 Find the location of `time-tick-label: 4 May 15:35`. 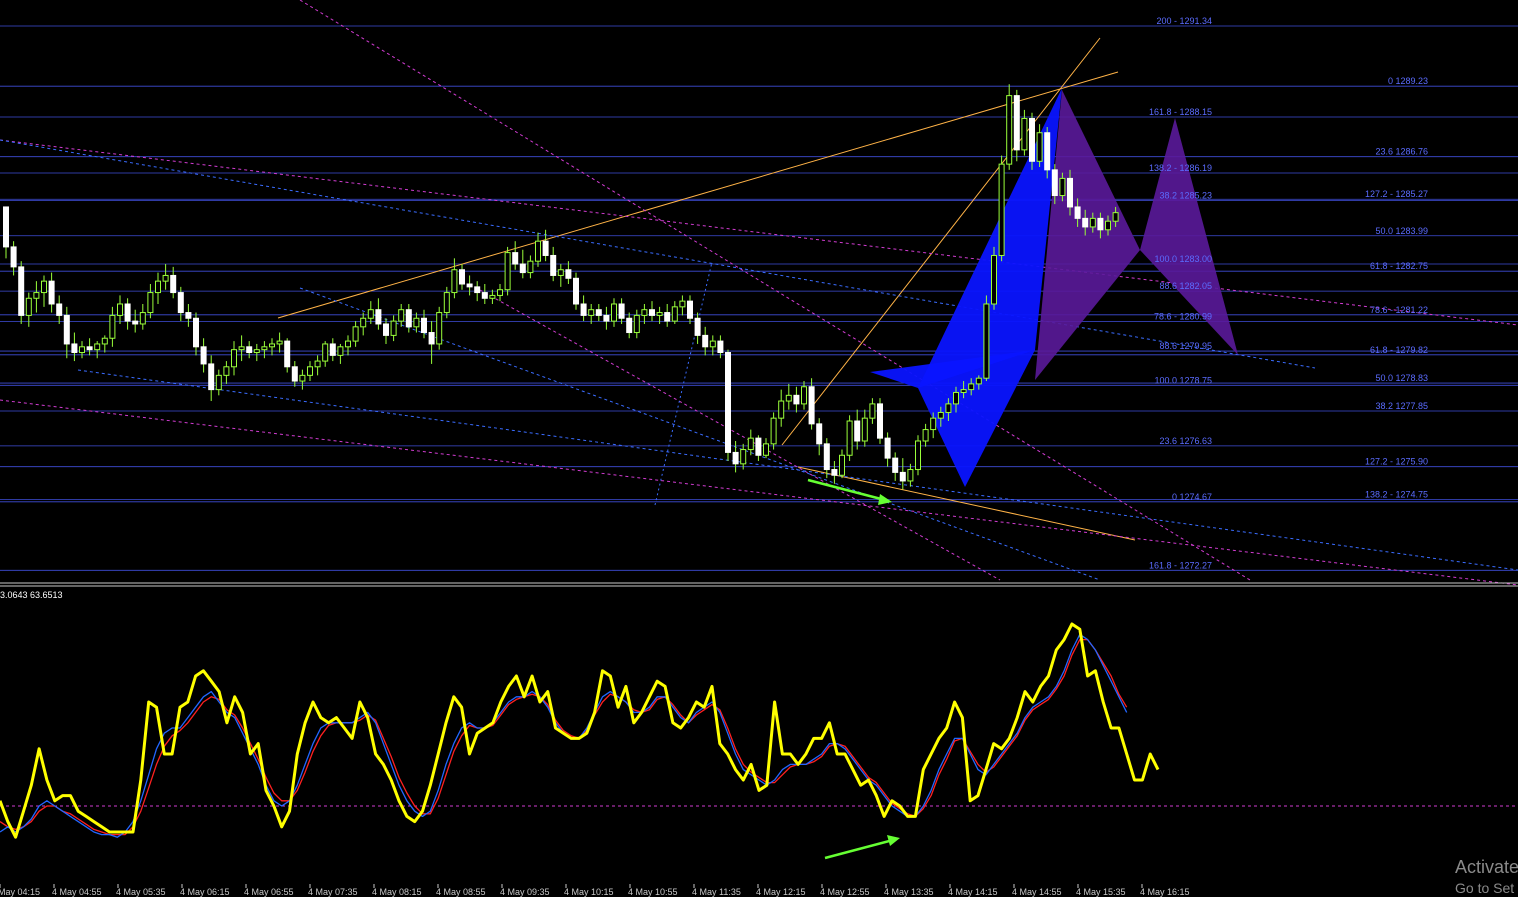

time-tick-label: 4 May 15:35 is located at coordinates (1101, 892).